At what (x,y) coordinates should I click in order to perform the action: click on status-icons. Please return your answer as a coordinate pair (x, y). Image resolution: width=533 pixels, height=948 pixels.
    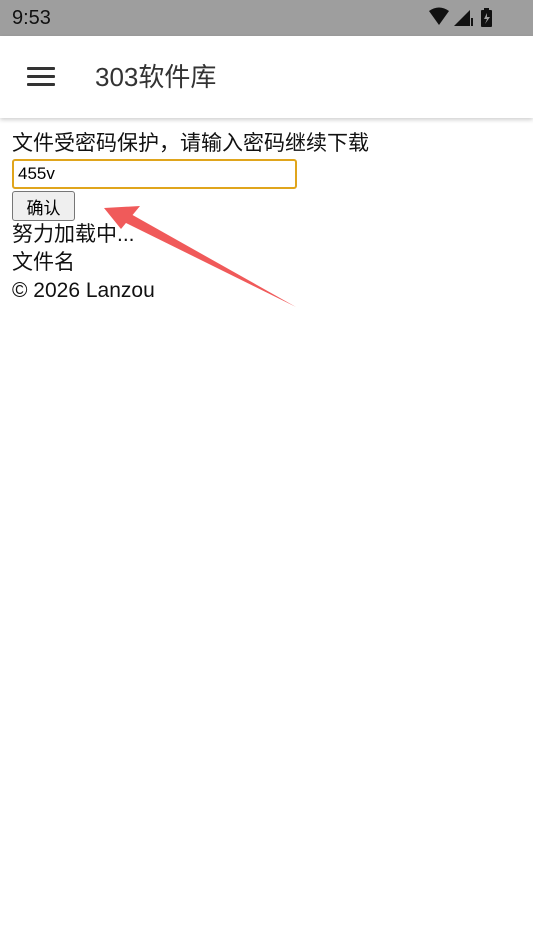
    Looking at the image, I should click on (464, 18).